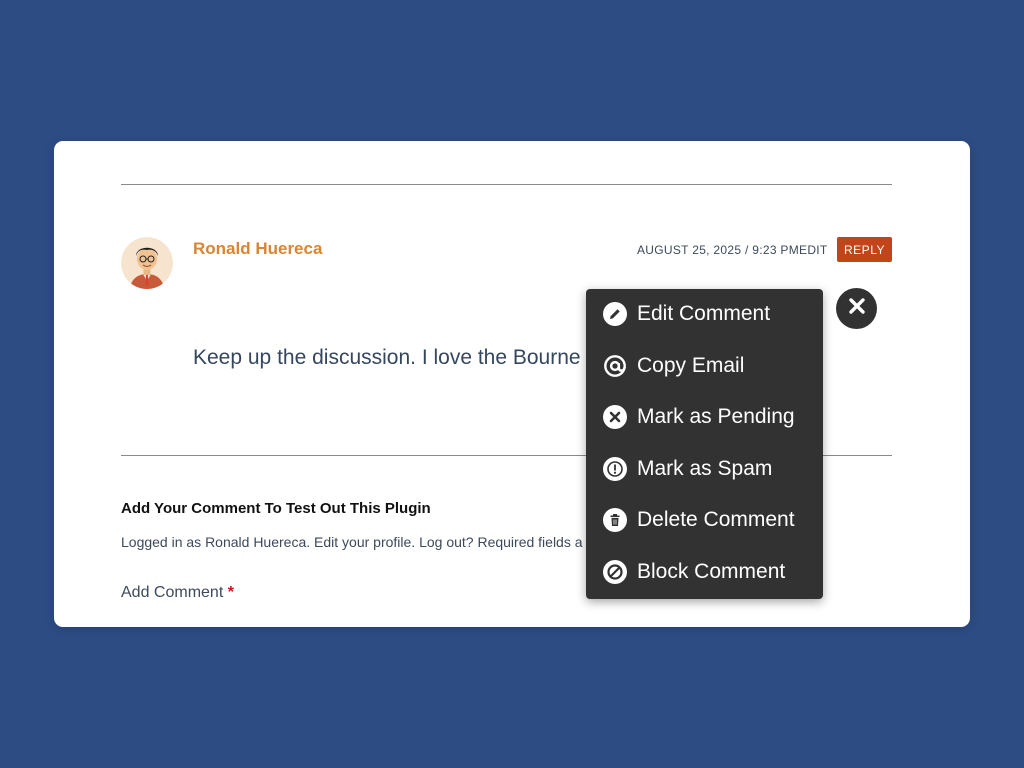  What do you see at coordinates (615, 314) in the screenshot?
I see `pencil-icon` at bounding box center [615, 314].